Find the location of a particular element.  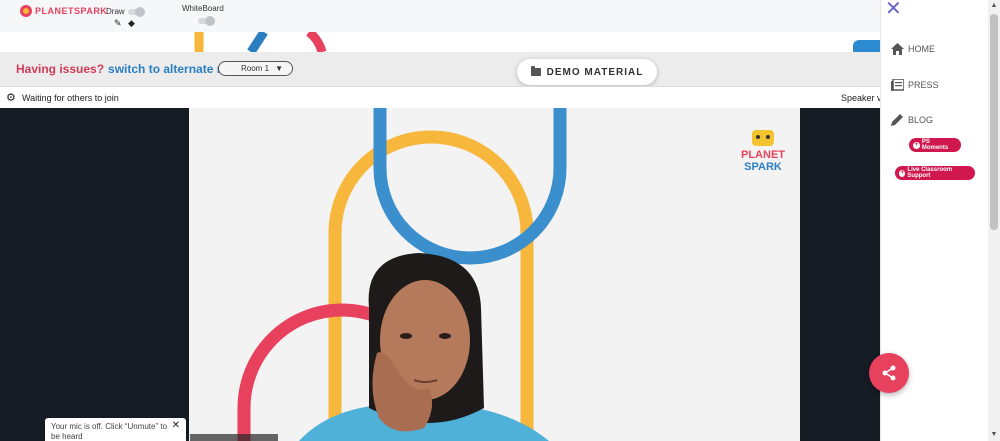

draw-toggle is located at coordinates (136, 12).